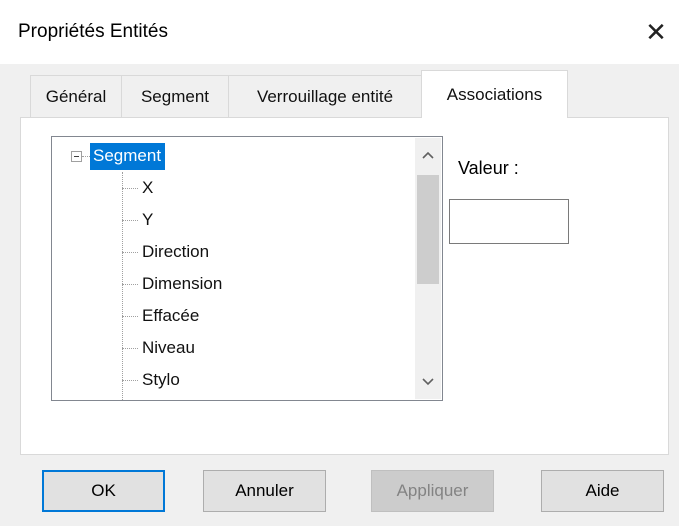  I want to click on valeur-input, so click(509, 221).